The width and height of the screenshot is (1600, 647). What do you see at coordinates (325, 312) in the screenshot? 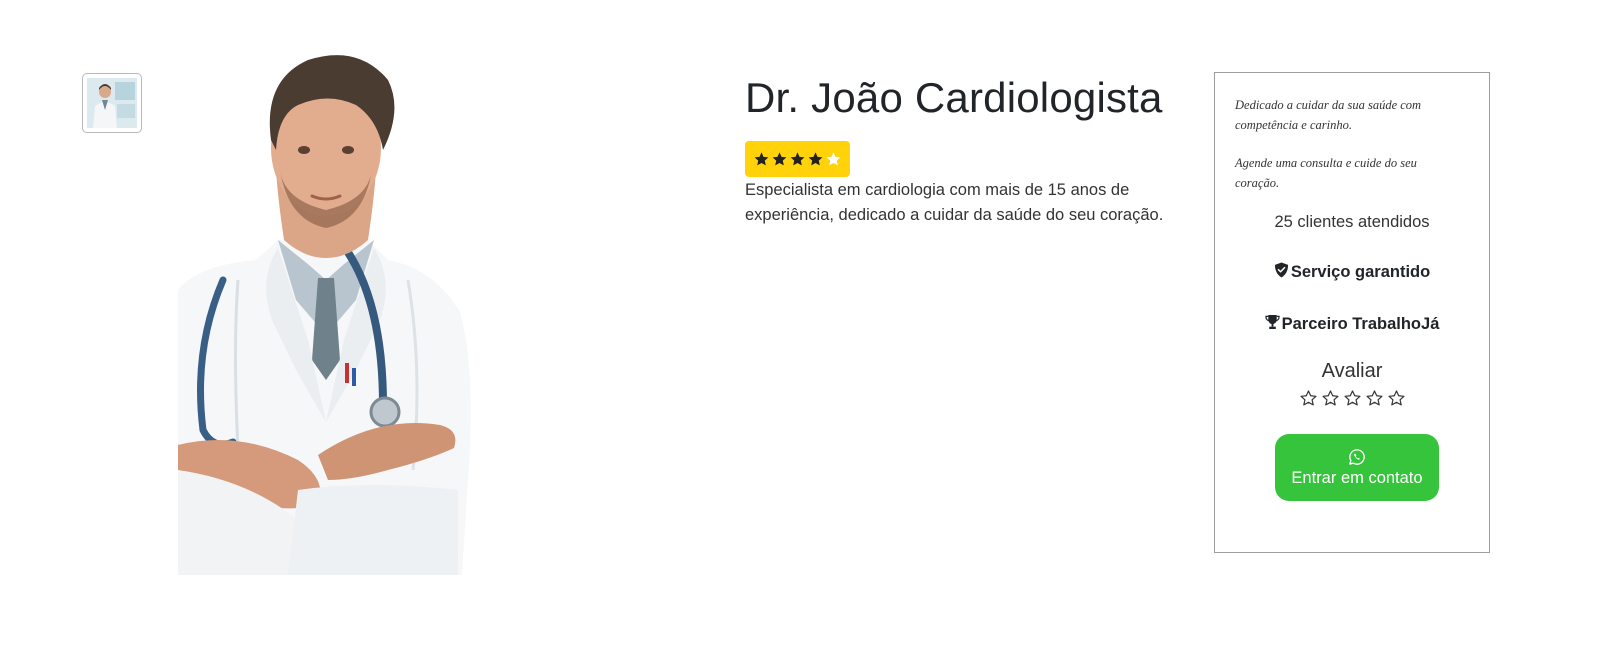
I see `doctor-photo` at bounding box center [325, 312].